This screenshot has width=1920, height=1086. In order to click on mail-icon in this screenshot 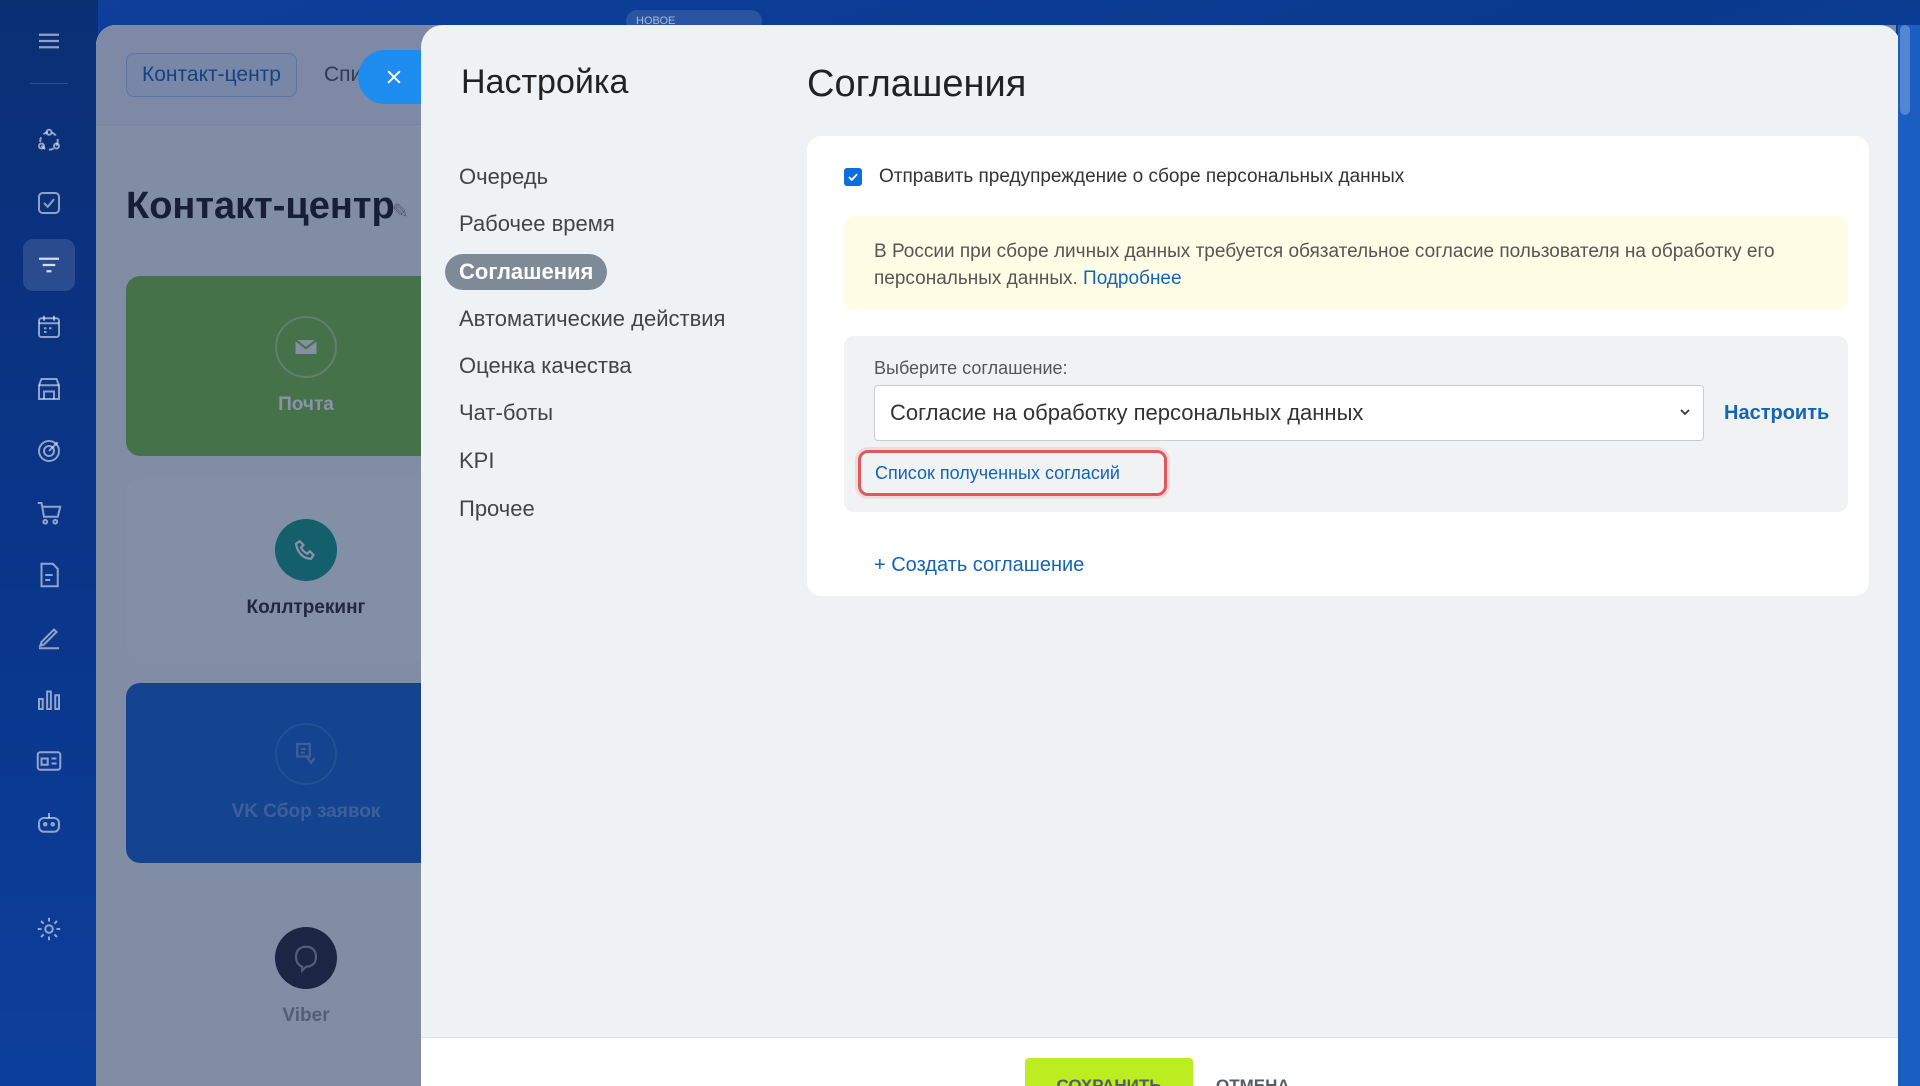, I will do `click(306, 347)`.